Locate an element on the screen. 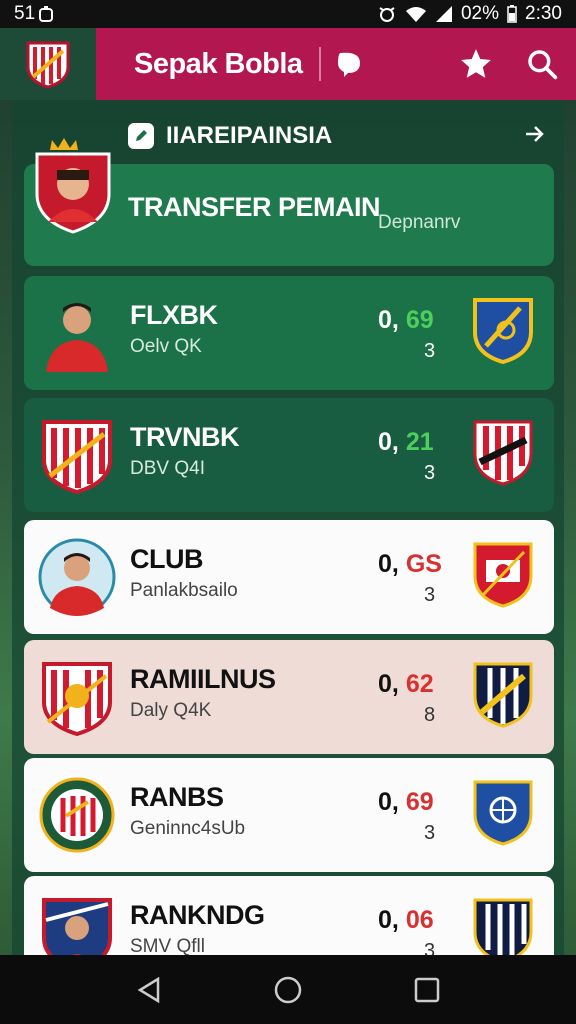 The image size is (576, 1024). status-bar: 51 02% 2:30 is located at coordinates (288, 14).